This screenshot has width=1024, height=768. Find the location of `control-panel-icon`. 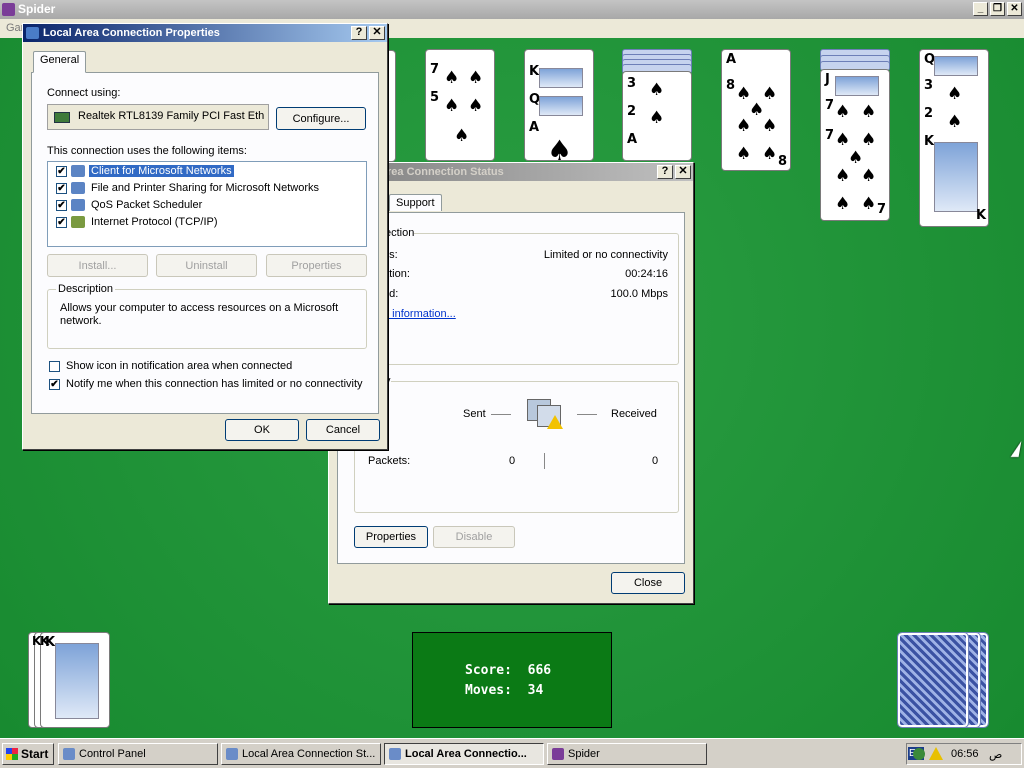

control-panel-icon is located at coordinates (69, 754).